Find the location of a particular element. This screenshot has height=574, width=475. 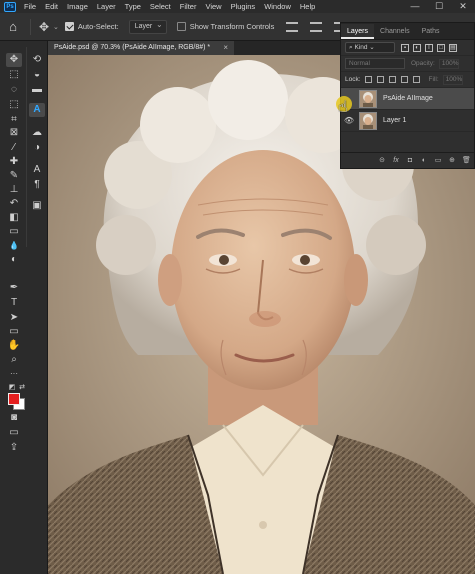

opacity-value: 100% is located at coordinates (448, 63).